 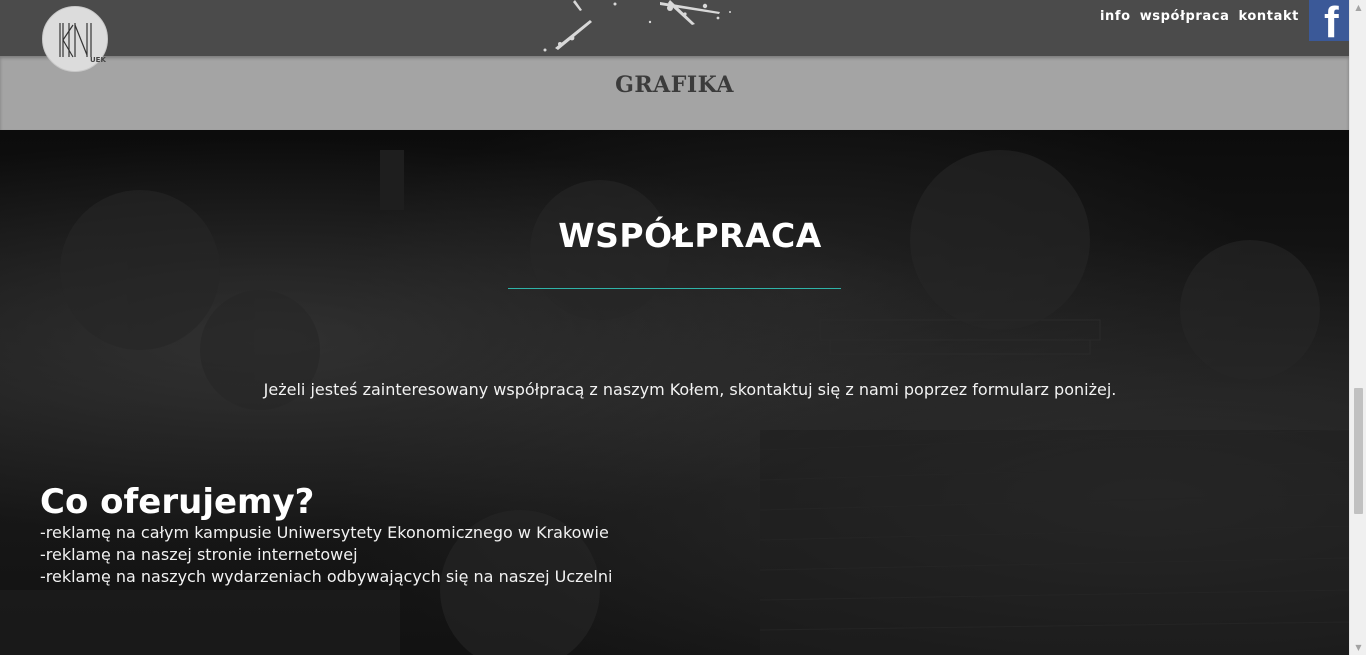 What do you see at coordinates (637, 26) in the screenshot?
I see `ink-splatter-decoration` at bounding box center [637, 26].